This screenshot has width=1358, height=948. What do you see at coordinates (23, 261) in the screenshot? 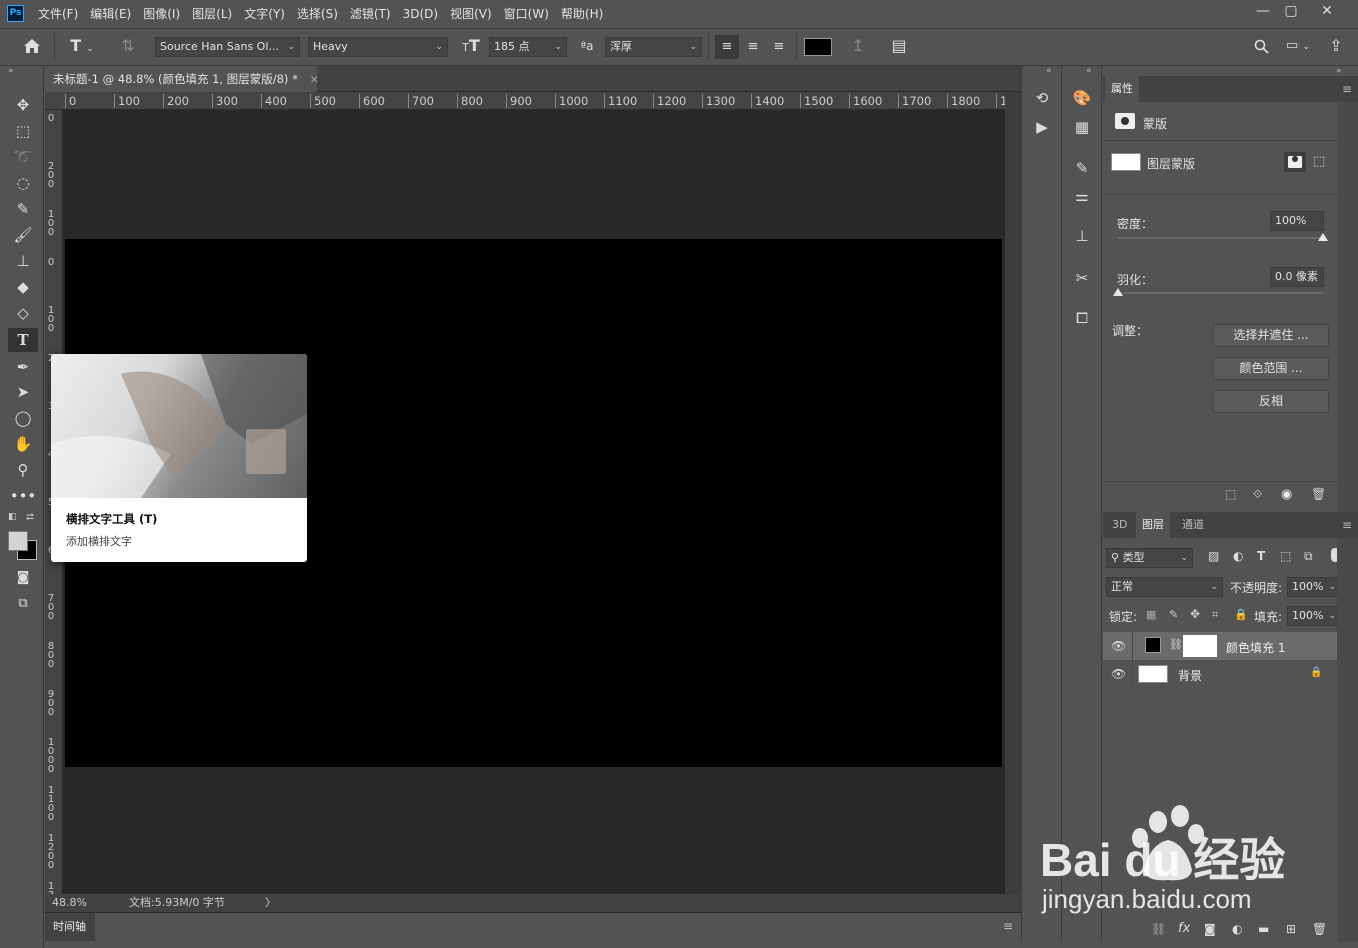
I see `stamp-tool-icon: ⊥` at bounding box center [23, 261].